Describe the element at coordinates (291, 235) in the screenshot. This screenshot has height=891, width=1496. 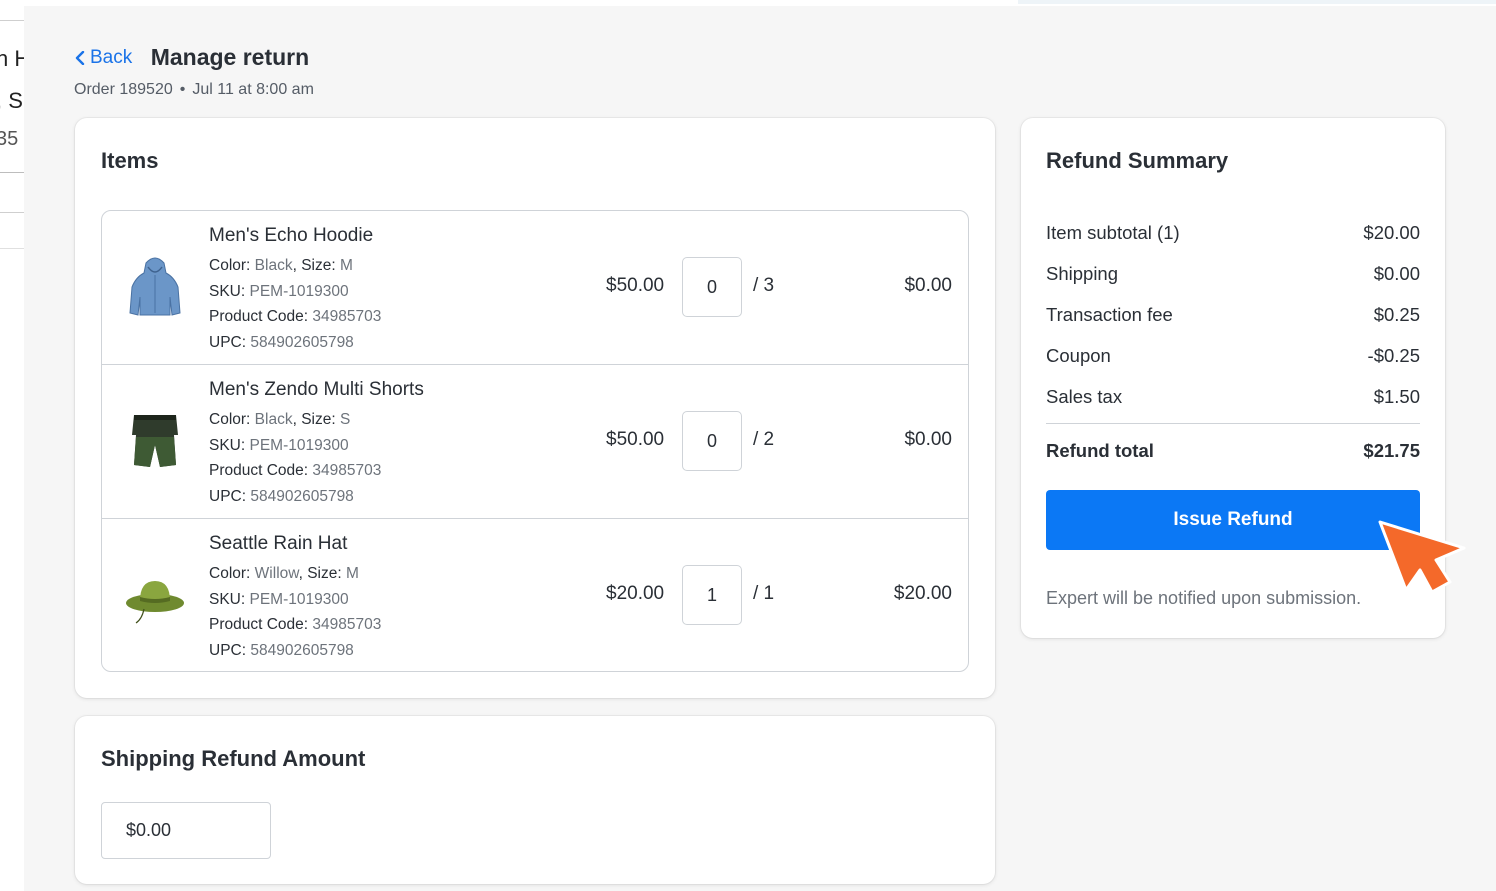
I see `item-name: Men's Echo Hoodie` at that location.